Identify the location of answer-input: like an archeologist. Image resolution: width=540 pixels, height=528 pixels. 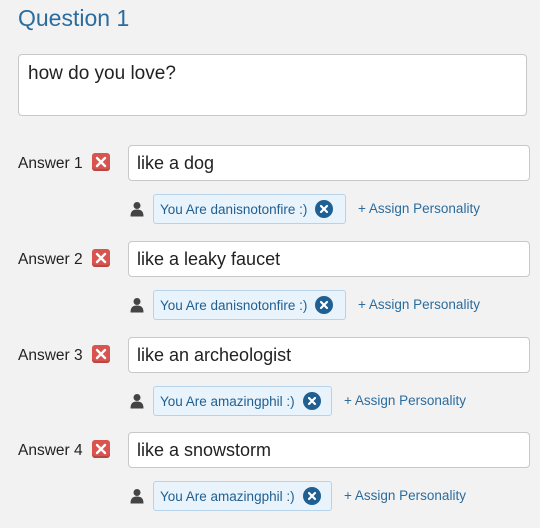
(329, 355).